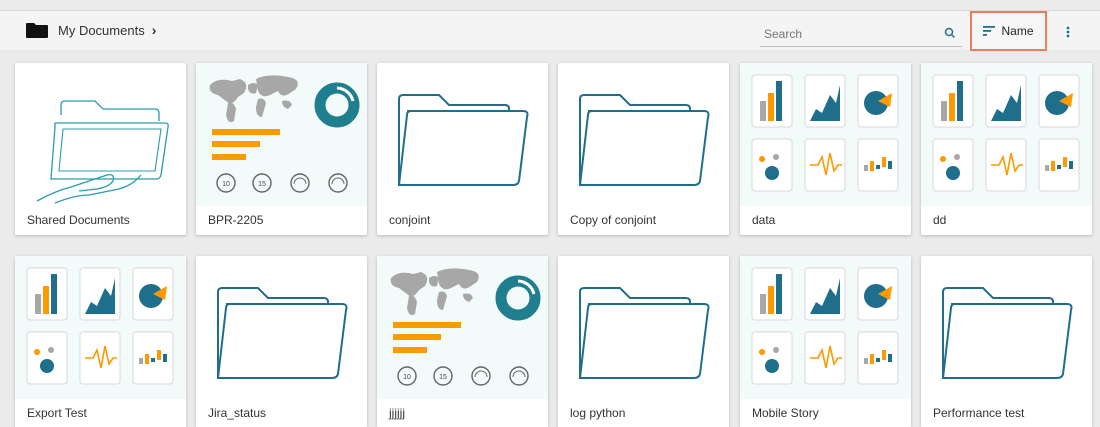  I want to click on document-card: Jira_status, so click(281, 341).